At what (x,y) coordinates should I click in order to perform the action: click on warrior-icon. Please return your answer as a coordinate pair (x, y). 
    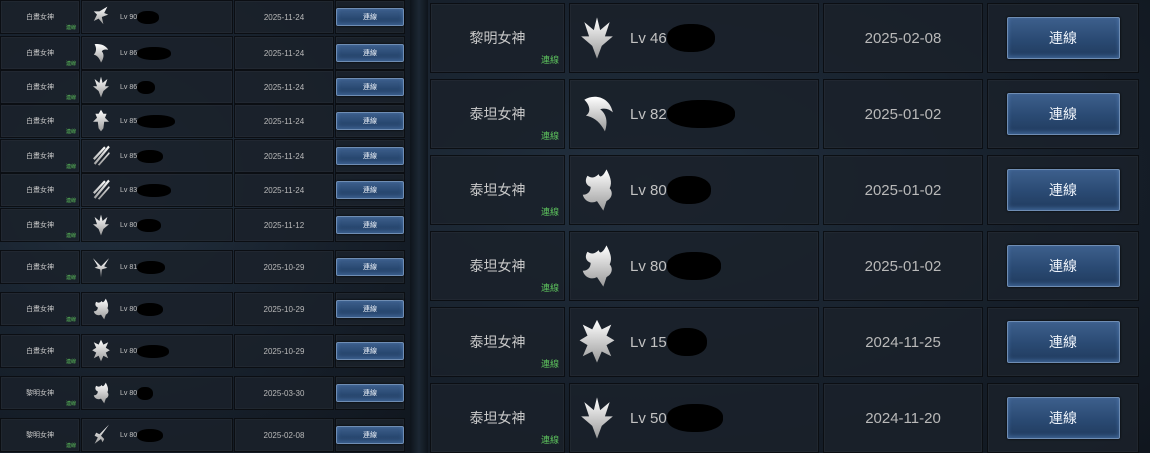
    Looking at the image, I should click on (101, 156).